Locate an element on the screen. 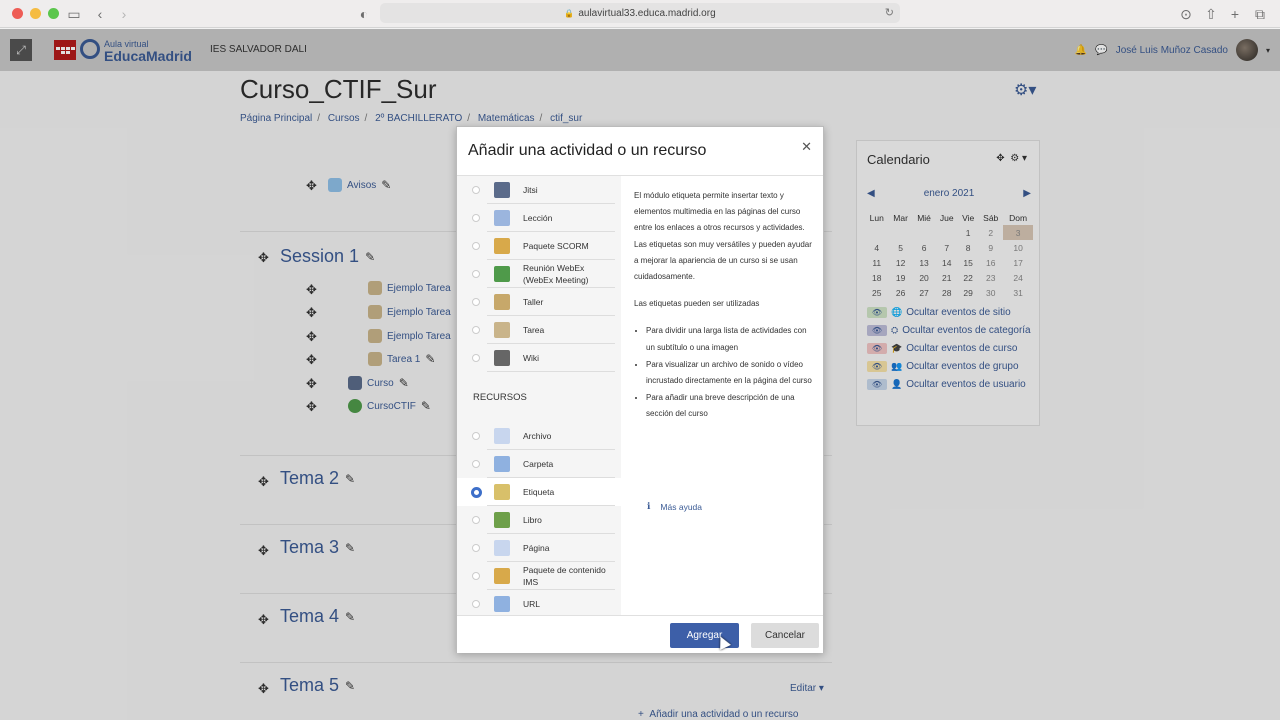 The width and height of the screenshot is (1280, 720). downloads-icon: ⊙ is located at coordinates (1186, 14).